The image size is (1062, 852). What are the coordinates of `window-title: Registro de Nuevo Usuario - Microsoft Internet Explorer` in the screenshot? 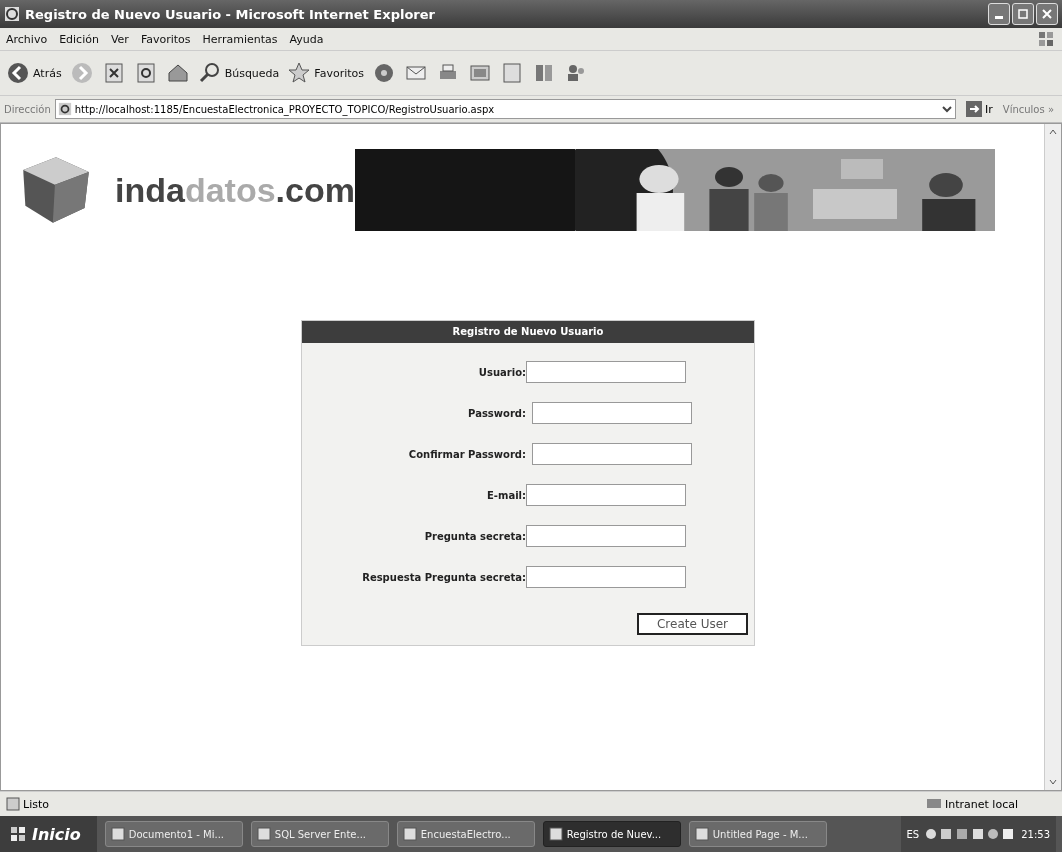 It's located at (230, 14).